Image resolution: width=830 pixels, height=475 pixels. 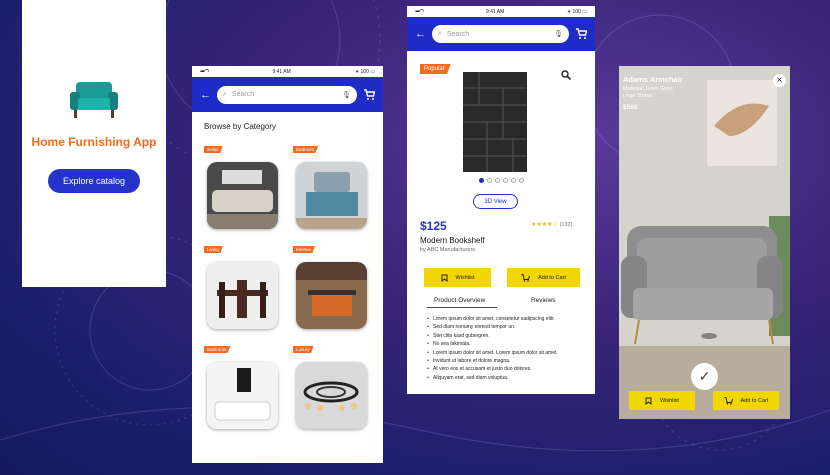 What do you see at coordinates (566, 225) in the screenshot?
I see `review-count: (132)` at bounding box center [566, 225].